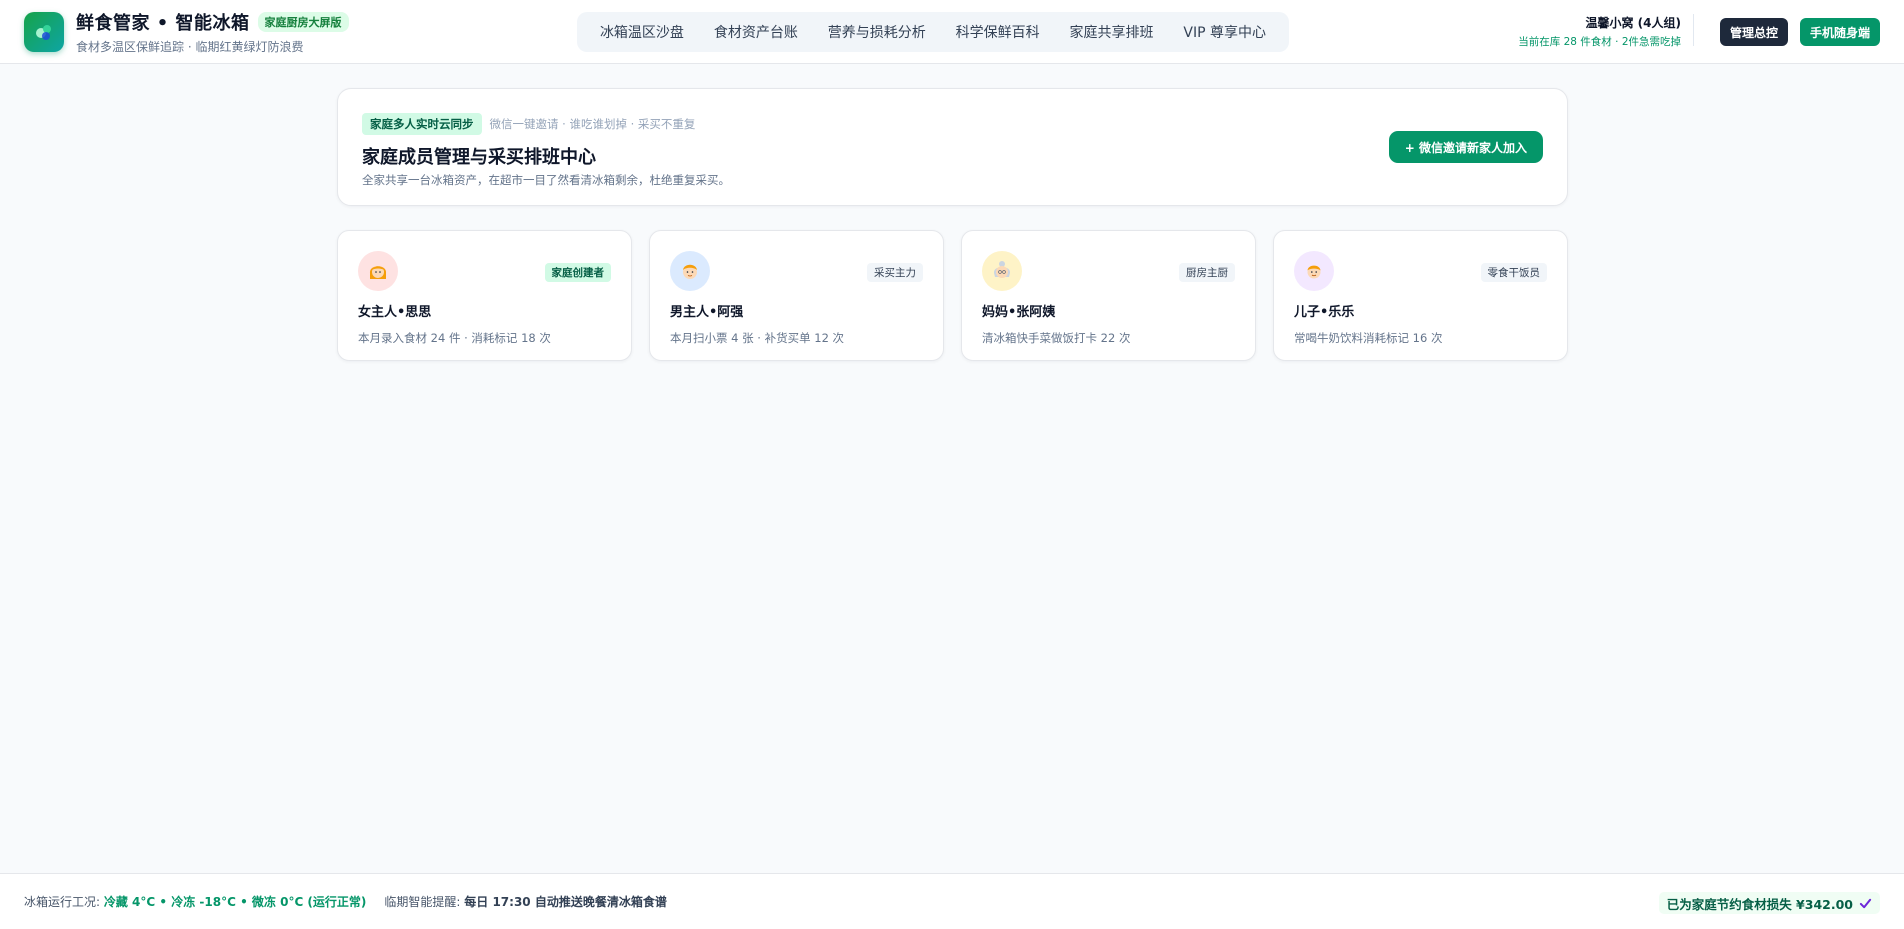 Image resolution: width=1904 pixels, height=929 pixels. I want to click on page-title: 家庭成员管理与采买排班中心, so click(479, 157).